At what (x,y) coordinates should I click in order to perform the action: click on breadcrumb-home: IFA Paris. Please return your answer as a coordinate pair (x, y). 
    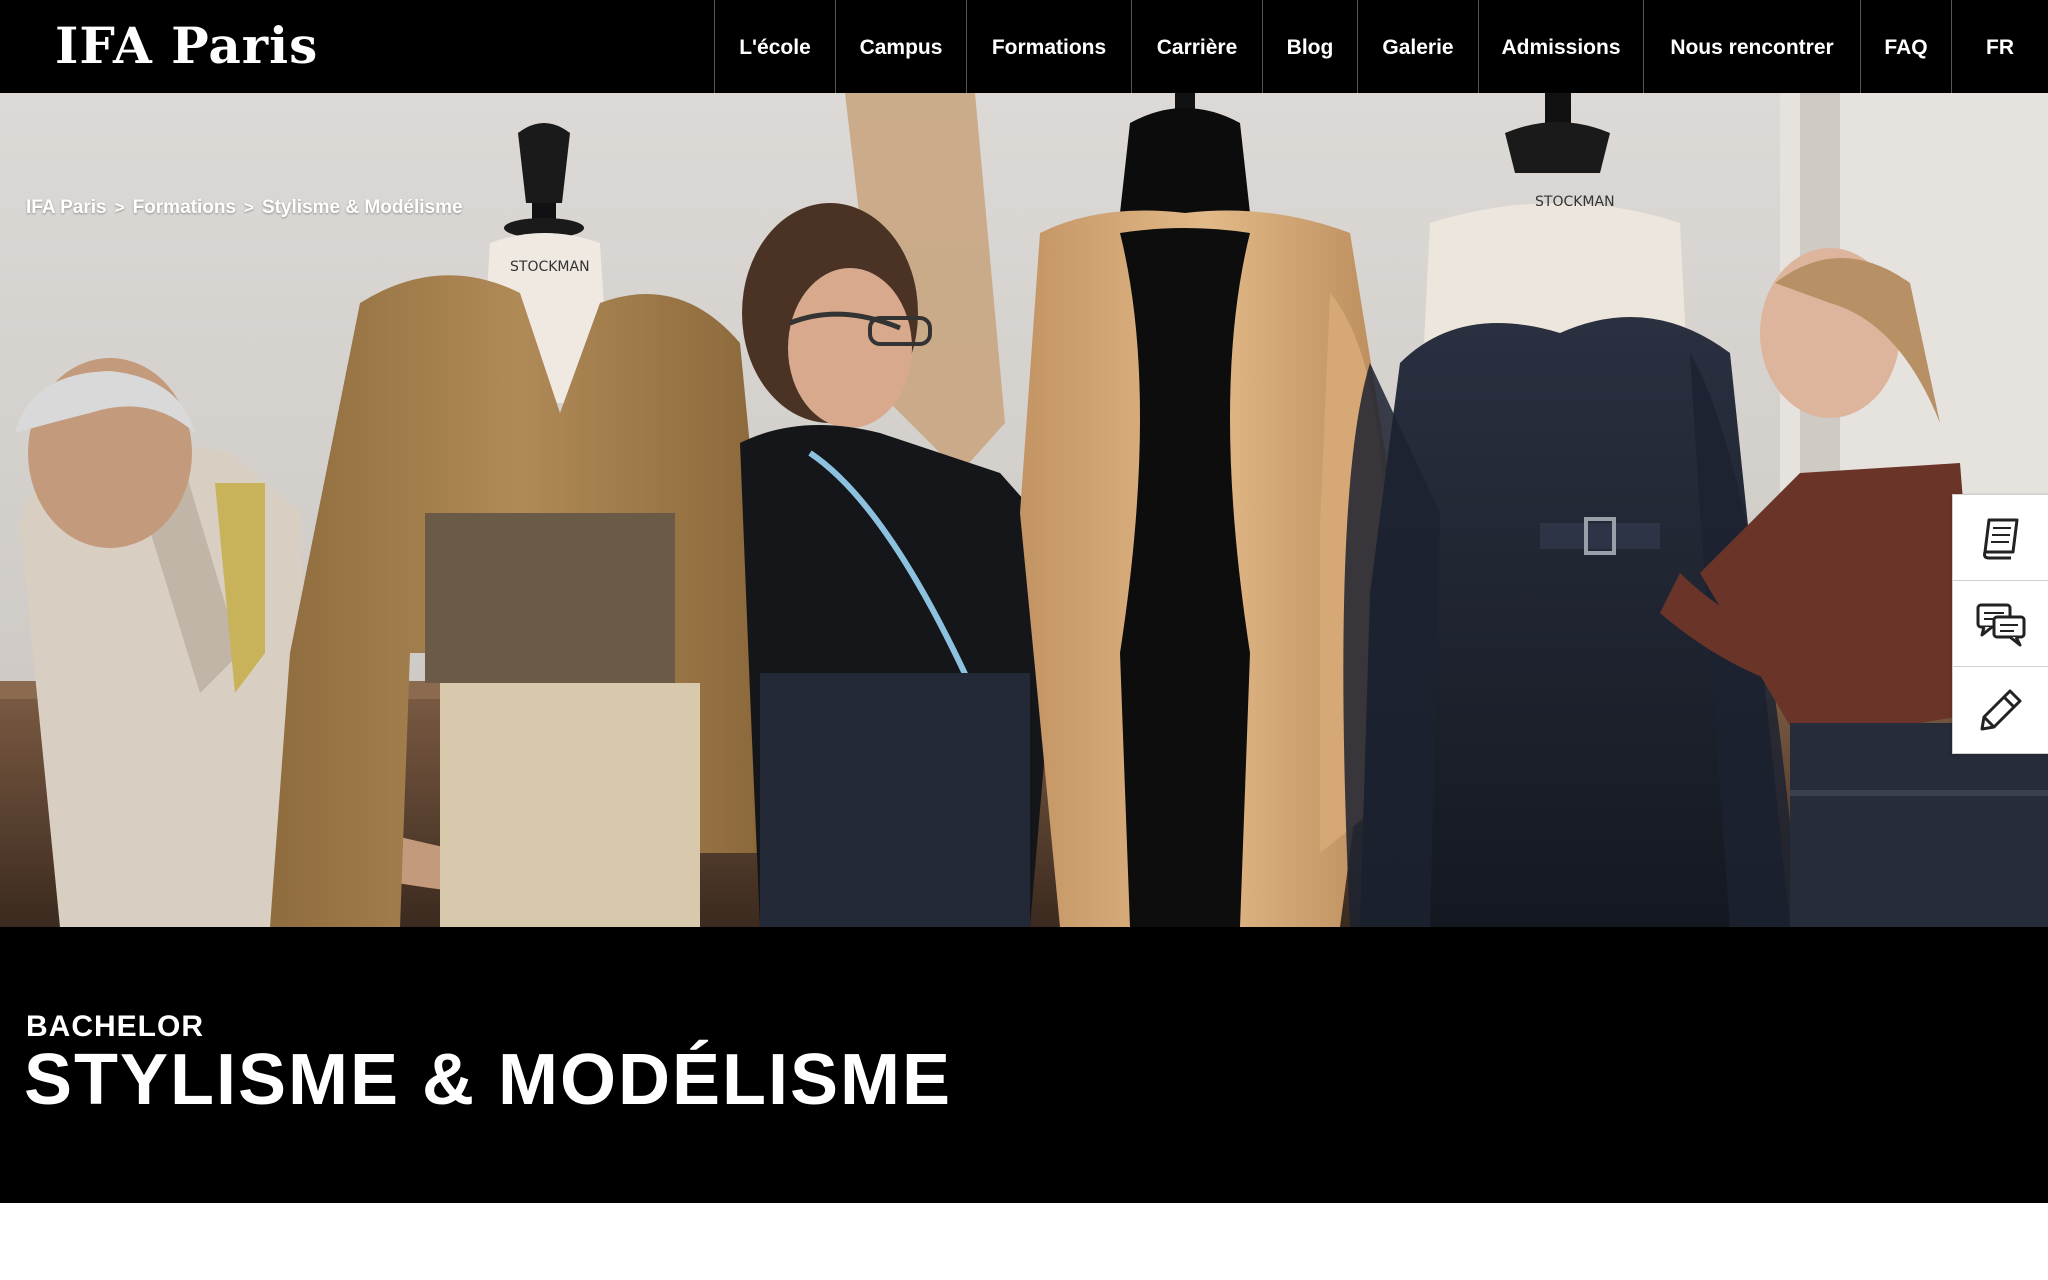
    Looking at the image, I should click on (66, 208).